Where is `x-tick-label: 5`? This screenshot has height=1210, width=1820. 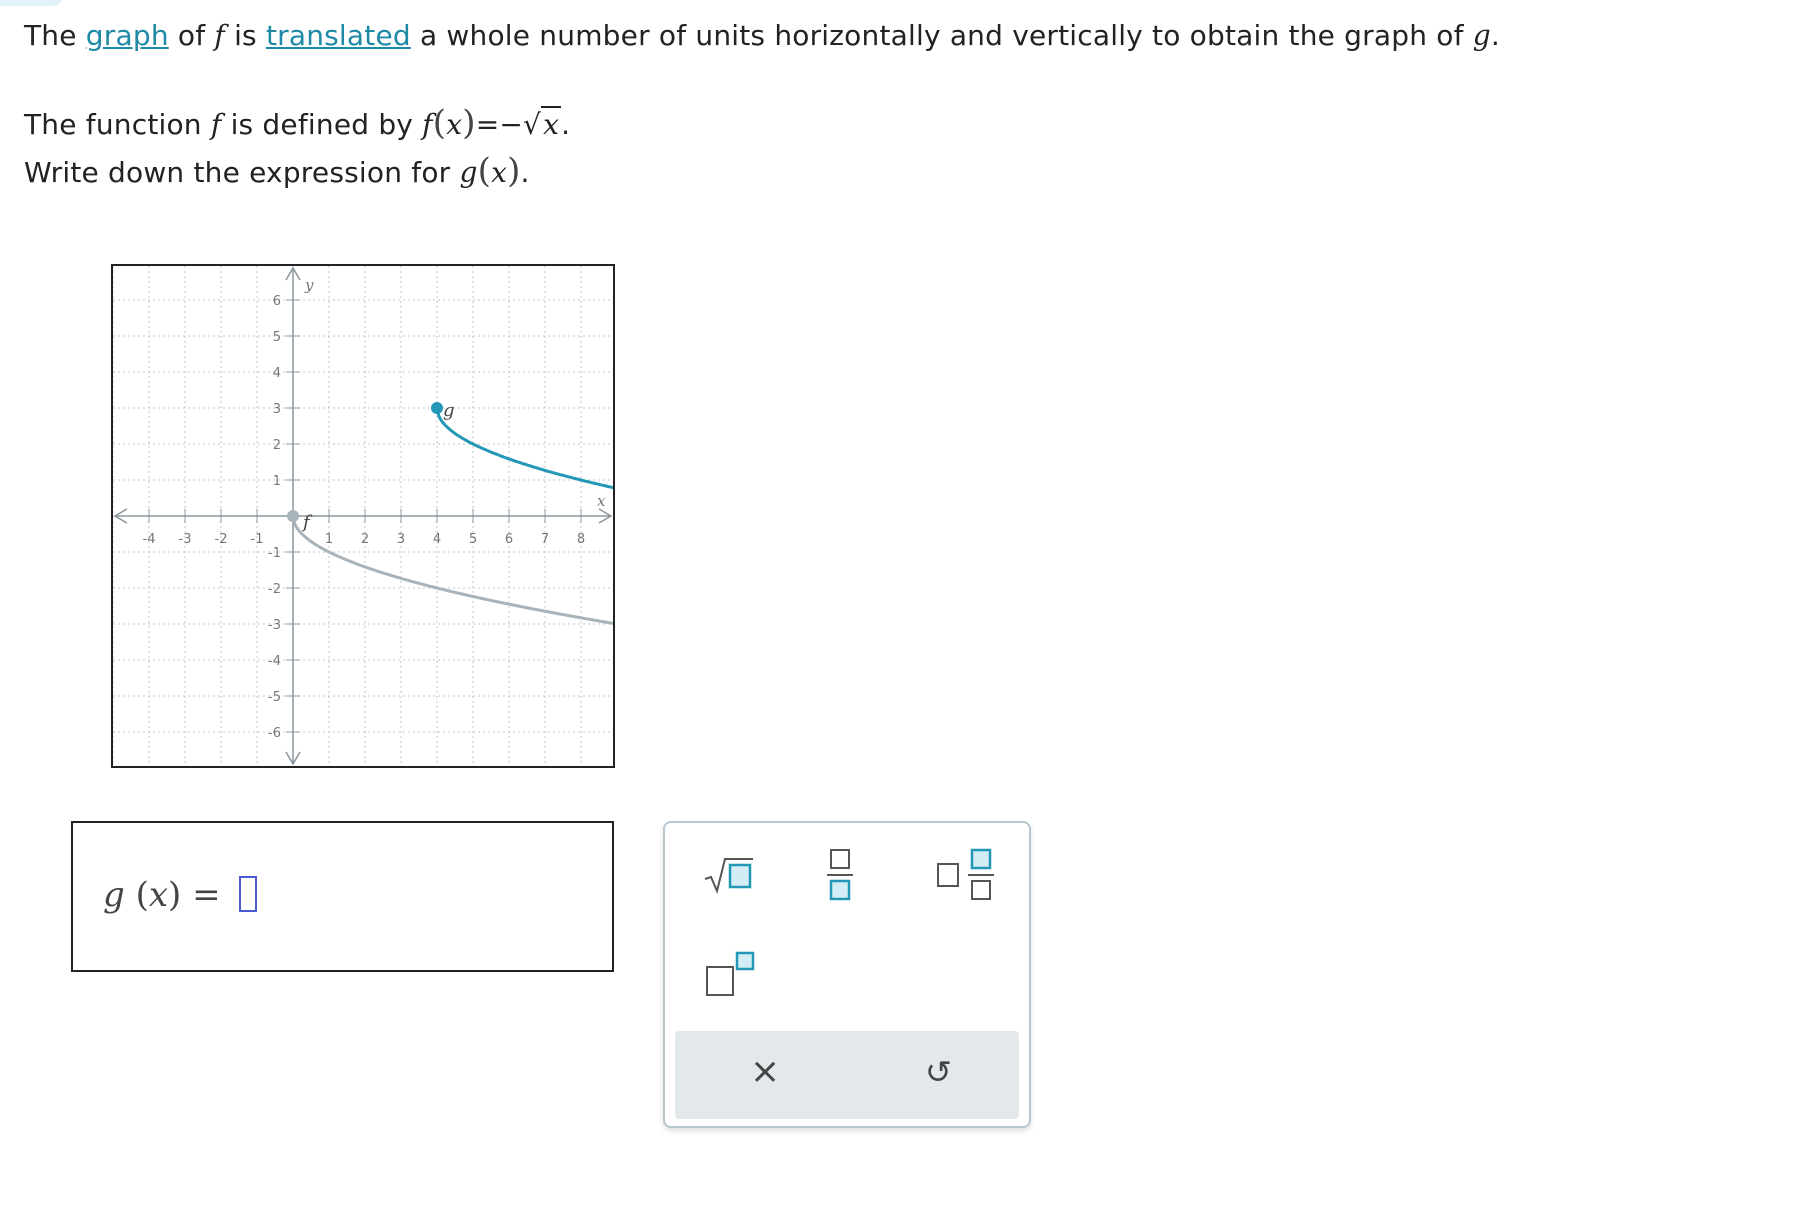 x-tick-label: 5 is located at coordinates (473, 539).